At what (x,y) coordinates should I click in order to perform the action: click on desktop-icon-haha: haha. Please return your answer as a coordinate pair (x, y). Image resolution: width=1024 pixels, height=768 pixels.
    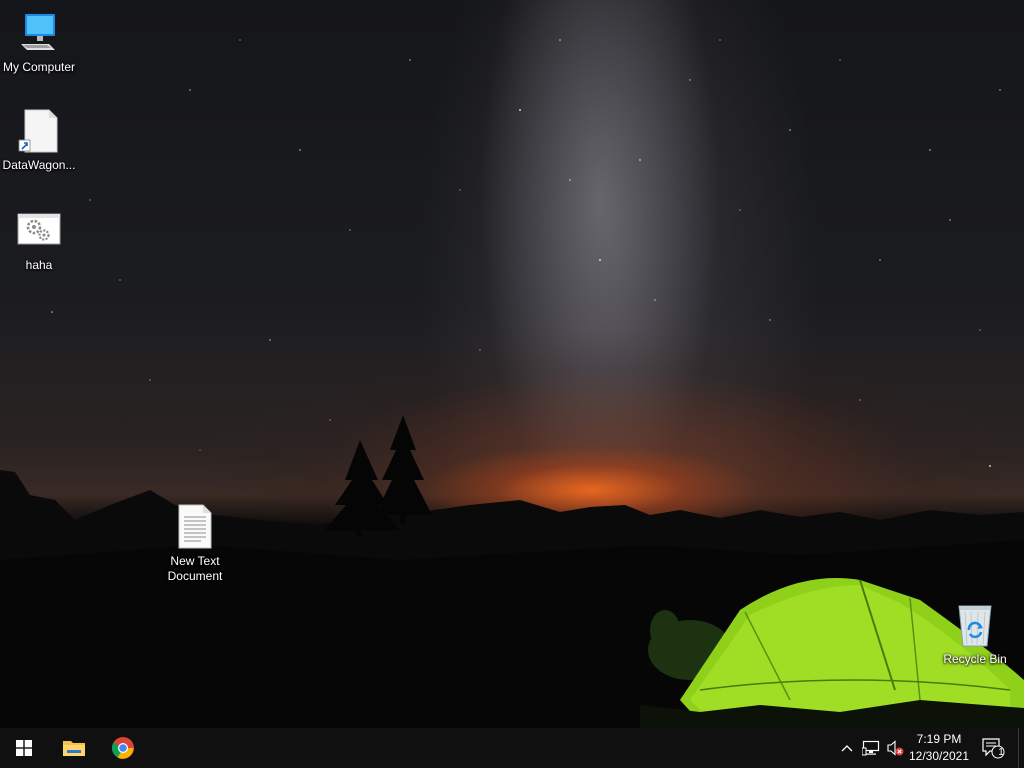
    Looking at the image, I should click on (39, 240).